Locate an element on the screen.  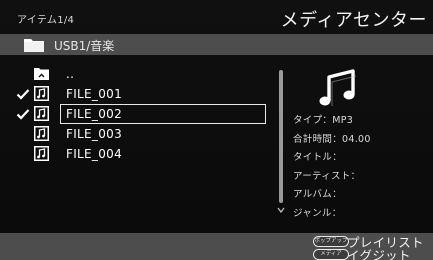
screen-title: メディアセンター is located at coordinates (353, 20).